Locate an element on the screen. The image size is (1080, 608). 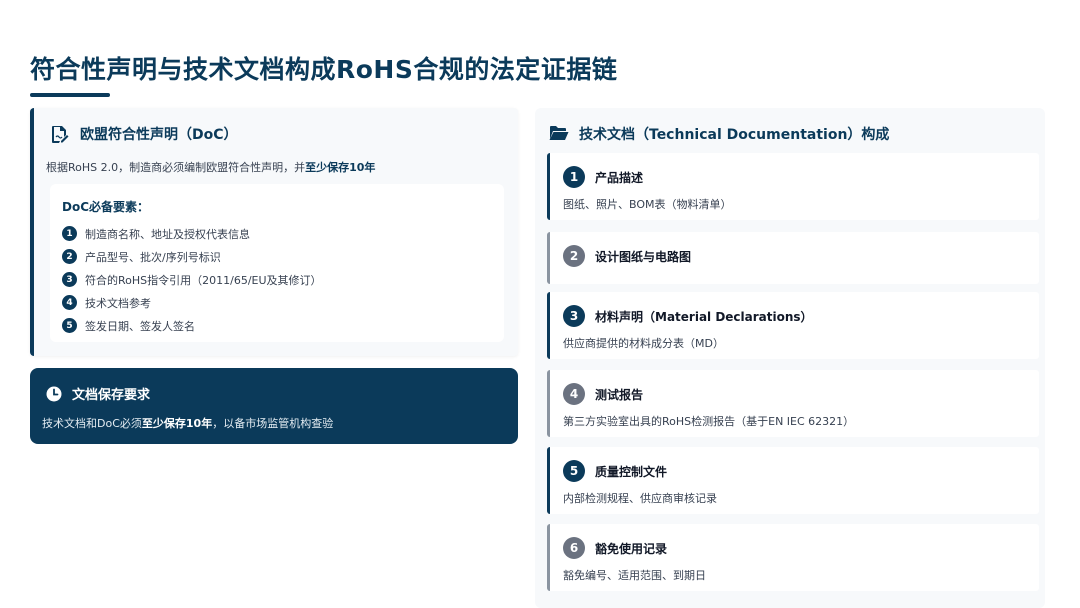
requirement-text: 产品型号、批次/序列号标识 is located at coordinates (153, 257).